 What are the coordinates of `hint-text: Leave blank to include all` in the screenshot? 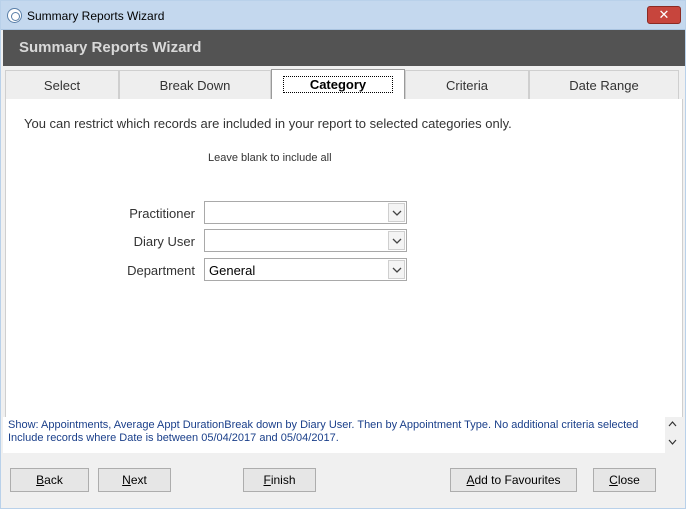 It's located at (270, 158).